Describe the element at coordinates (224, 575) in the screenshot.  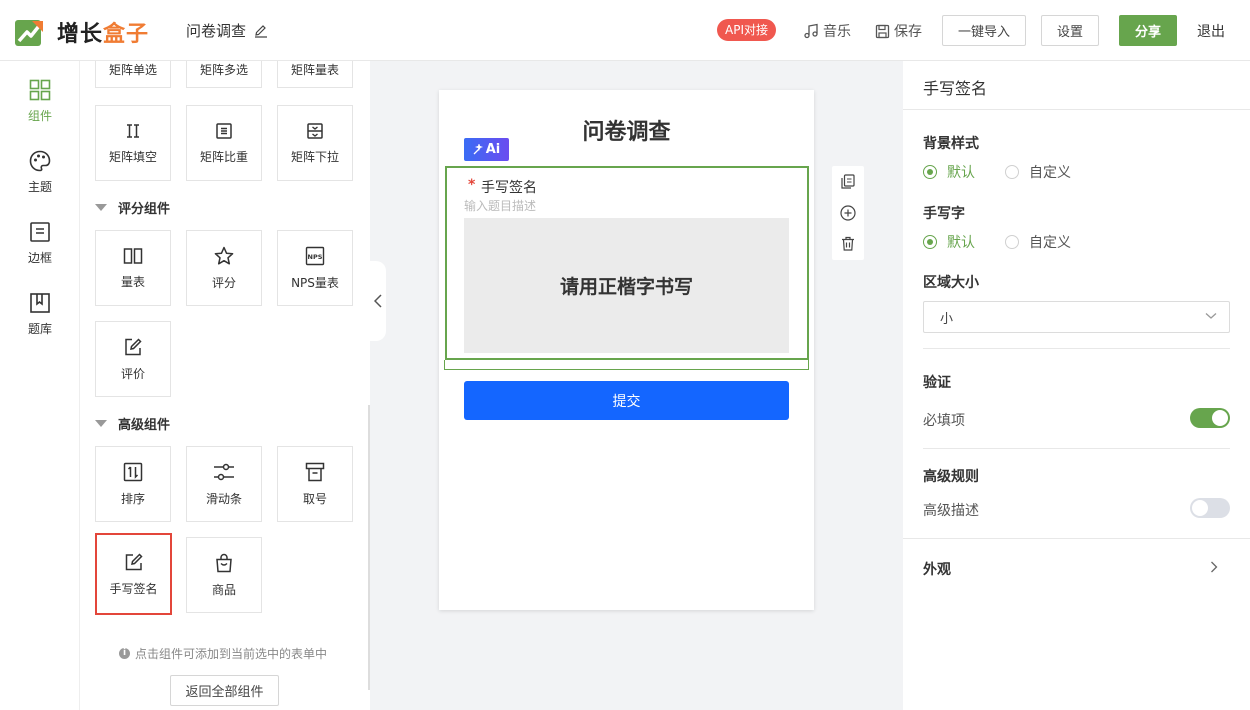
I see `component-product: 商品` at that location.